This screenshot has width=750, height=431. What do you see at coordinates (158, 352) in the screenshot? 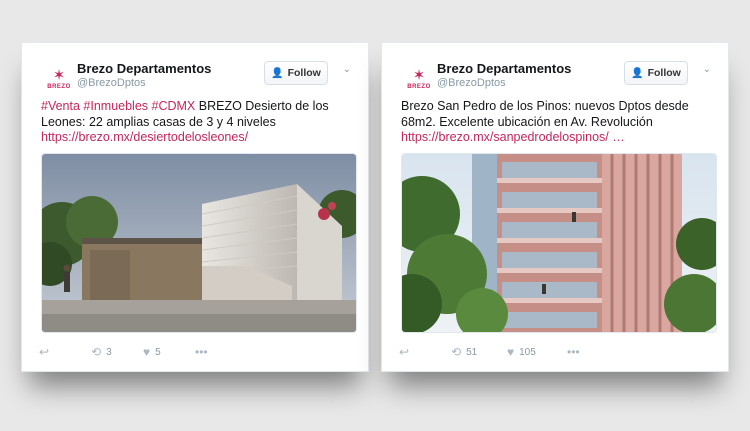
I see `like-count: 5` at bounding box center [158, 352].